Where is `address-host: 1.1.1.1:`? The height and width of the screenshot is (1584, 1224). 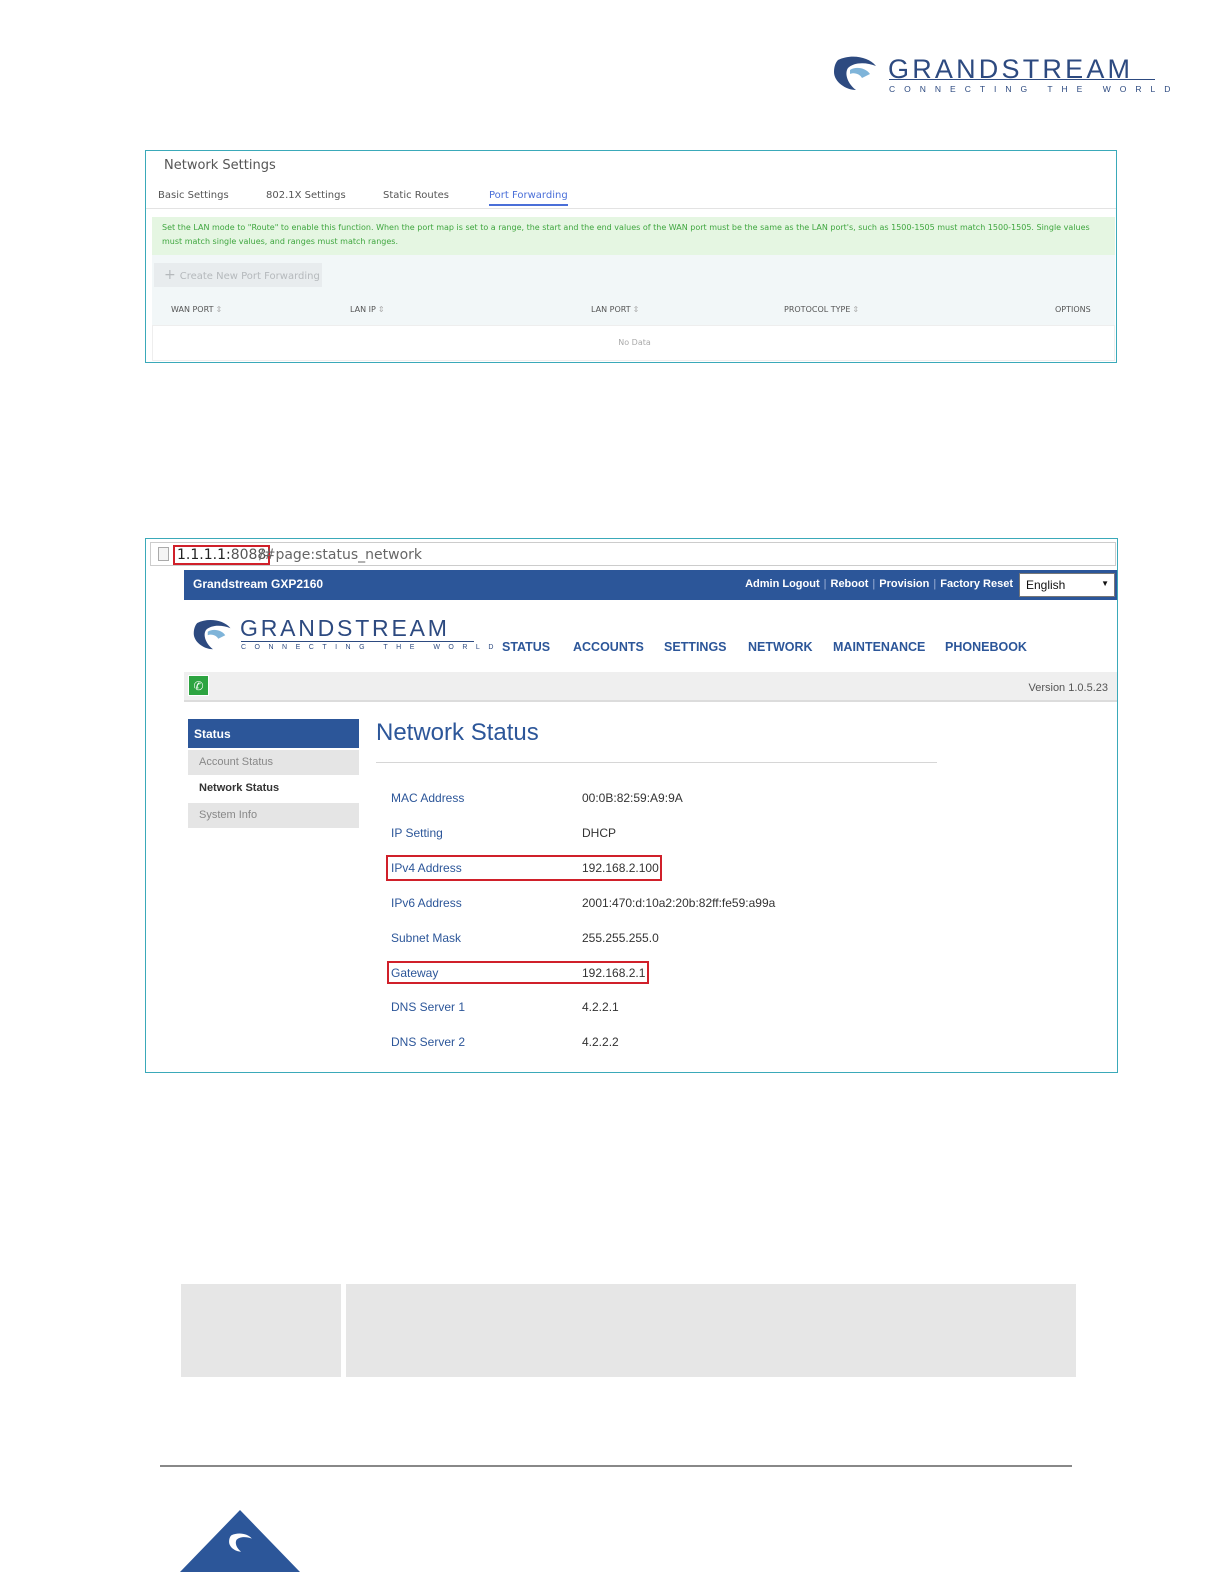 address-host: 1.1.1.1: is located at coordinates (204, 555).